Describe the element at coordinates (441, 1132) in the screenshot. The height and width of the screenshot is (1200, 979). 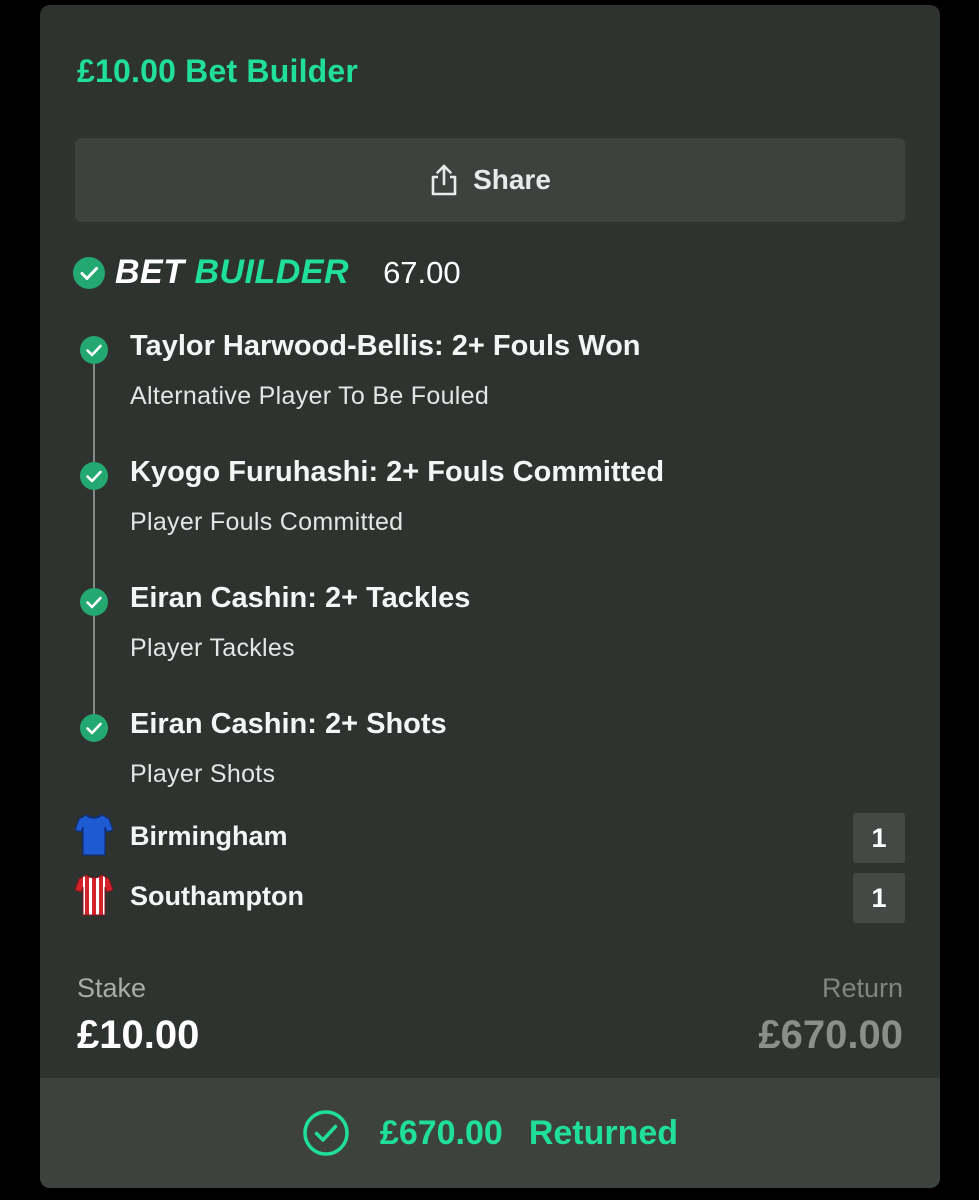
I see `returned-amount: £670.00` at that location.